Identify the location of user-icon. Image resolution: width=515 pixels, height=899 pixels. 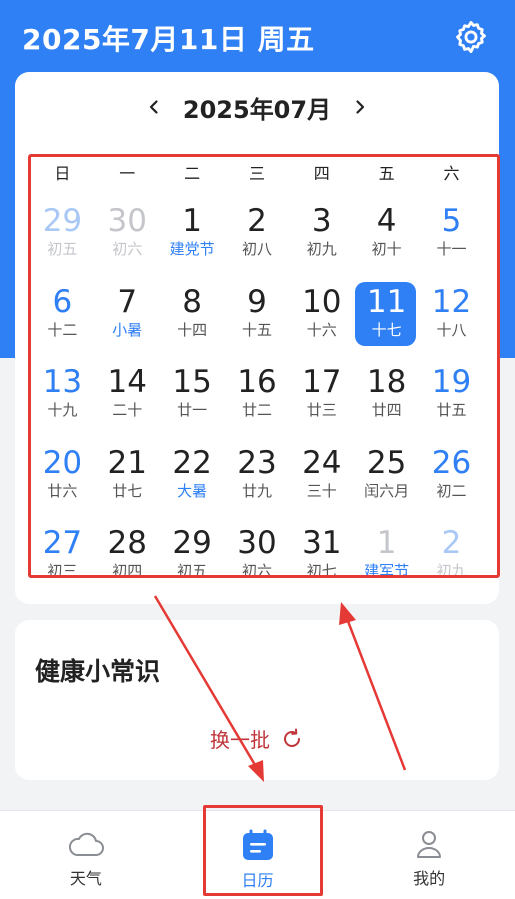
(429, 844).